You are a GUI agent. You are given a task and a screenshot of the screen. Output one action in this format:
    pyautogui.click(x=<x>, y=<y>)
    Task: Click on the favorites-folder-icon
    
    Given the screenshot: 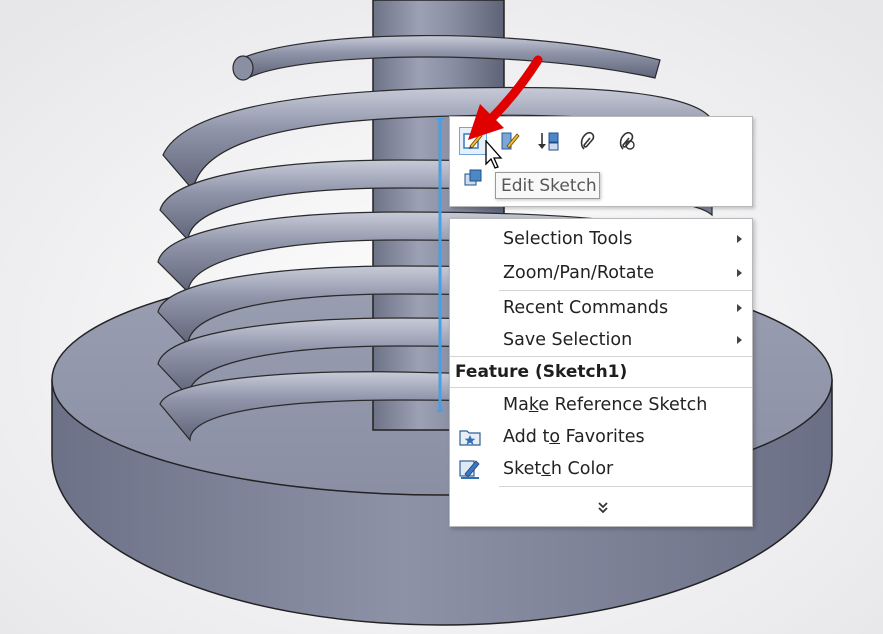 What is the action you would take?
    pyautogui.click(x=470, y=438)
    